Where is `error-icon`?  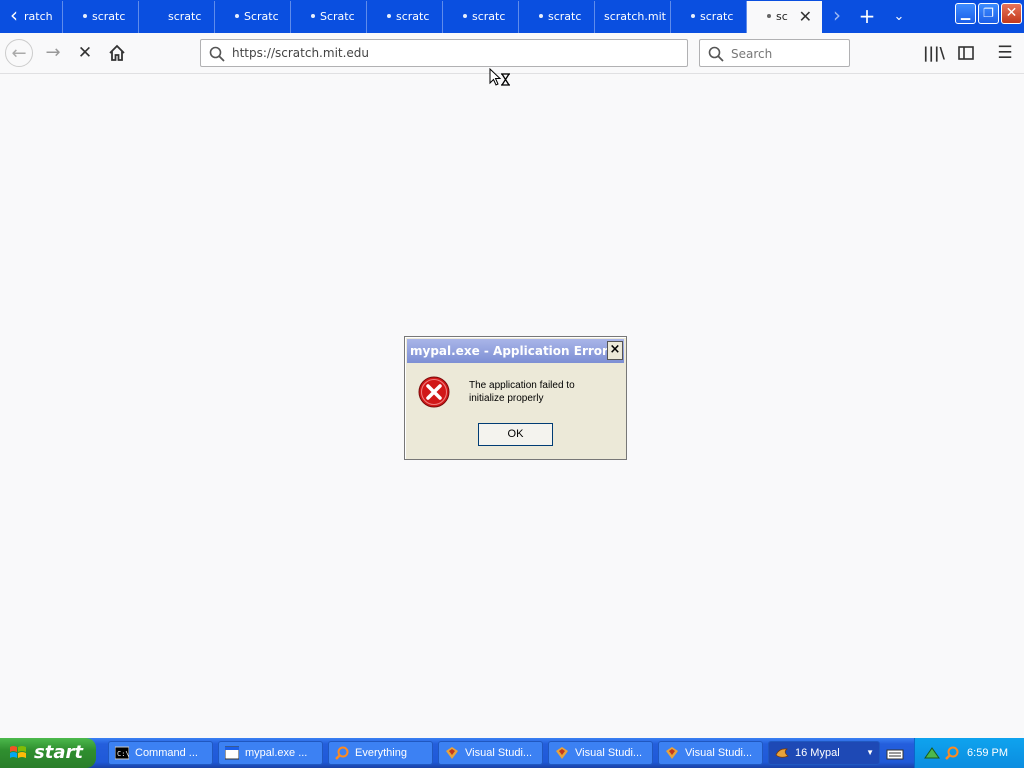 error-icon is located at coordinates (434, 392).